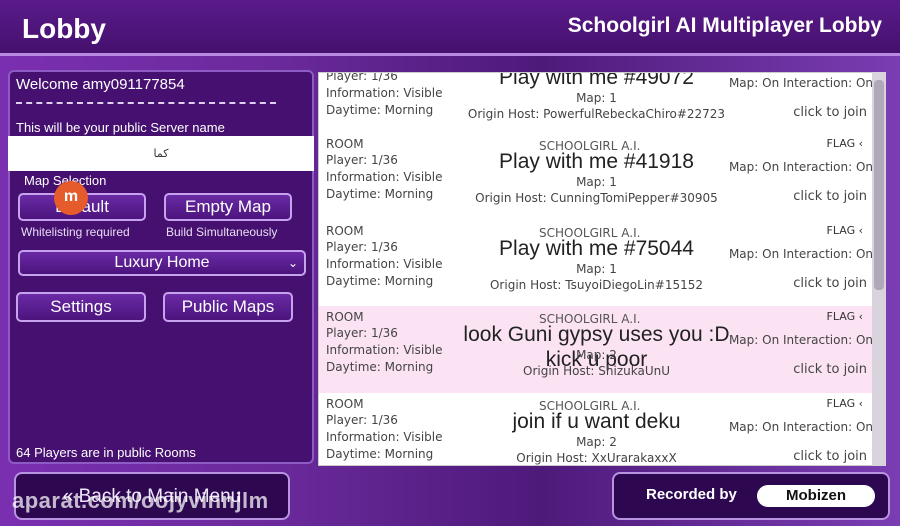 The width and height of the screenshot is (900, 526). What do you see at coordinates (596, 161) in the screenshot?
I see `room-name: Play with me #41918` at bounding box center [596, 161].